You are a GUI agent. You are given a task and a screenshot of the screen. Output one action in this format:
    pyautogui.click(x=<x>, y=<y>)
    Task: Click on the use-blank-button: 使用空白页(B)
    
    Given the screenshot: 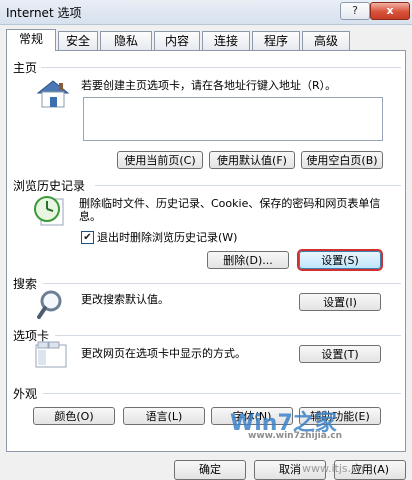 What is the action you would take?
    pyautogui.click(x=342, y=160)
    